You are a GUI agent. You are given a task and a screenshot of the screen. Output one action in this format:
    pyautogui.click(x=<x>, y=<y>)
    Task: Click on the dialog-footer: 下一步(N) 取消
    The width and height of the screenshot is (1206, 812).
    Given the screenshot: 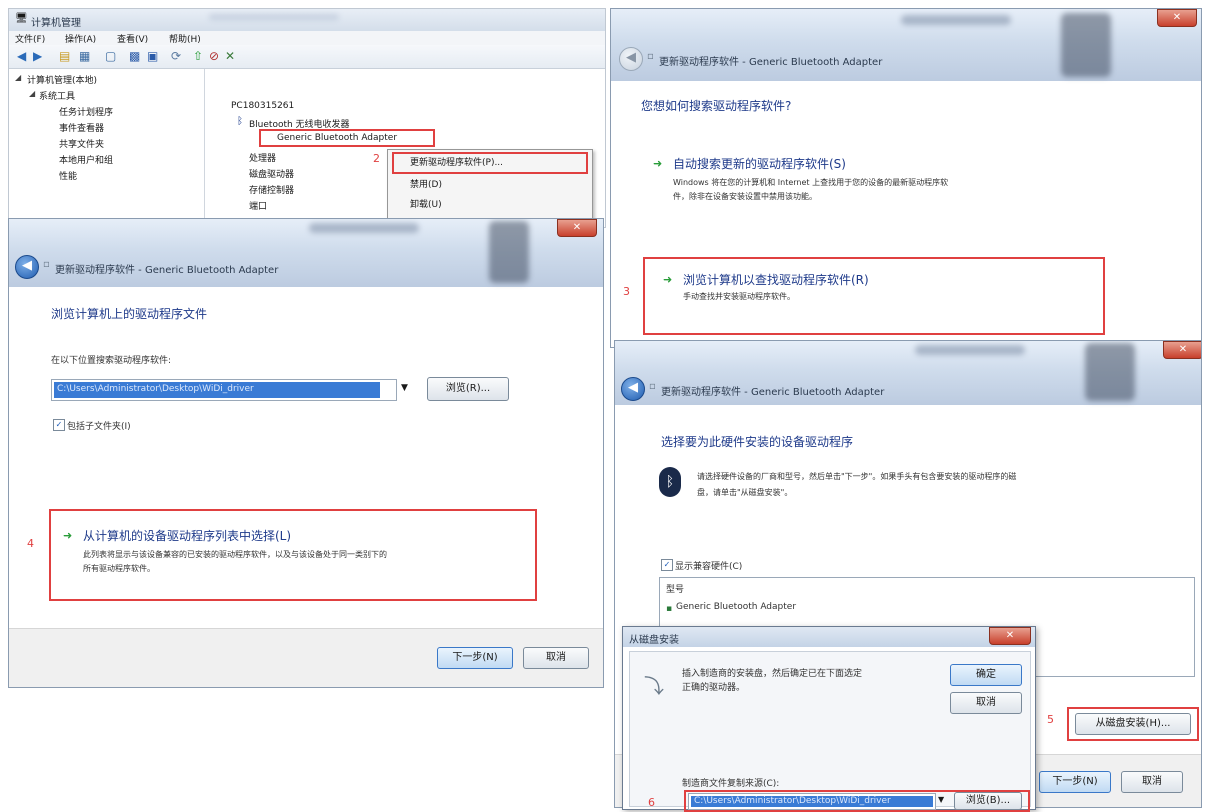 What is the action you would take?
    pyautogui.click(x=306, y=657)
    